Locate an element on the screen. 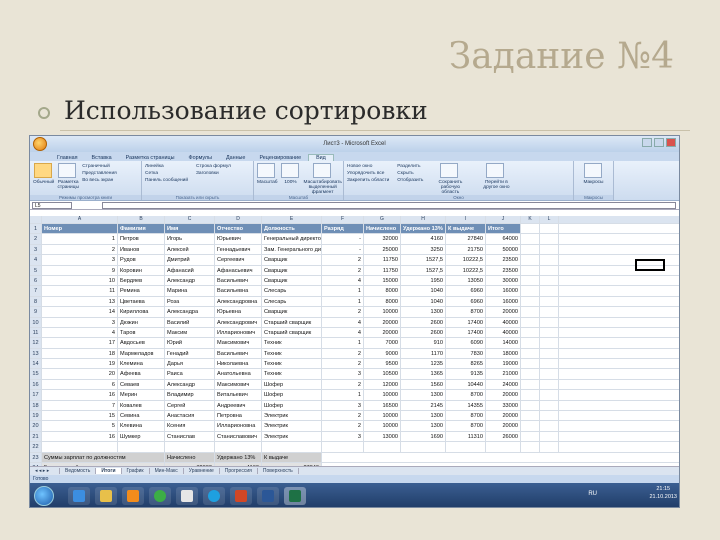  row-header: 7 is located at coordinates (36, 291).